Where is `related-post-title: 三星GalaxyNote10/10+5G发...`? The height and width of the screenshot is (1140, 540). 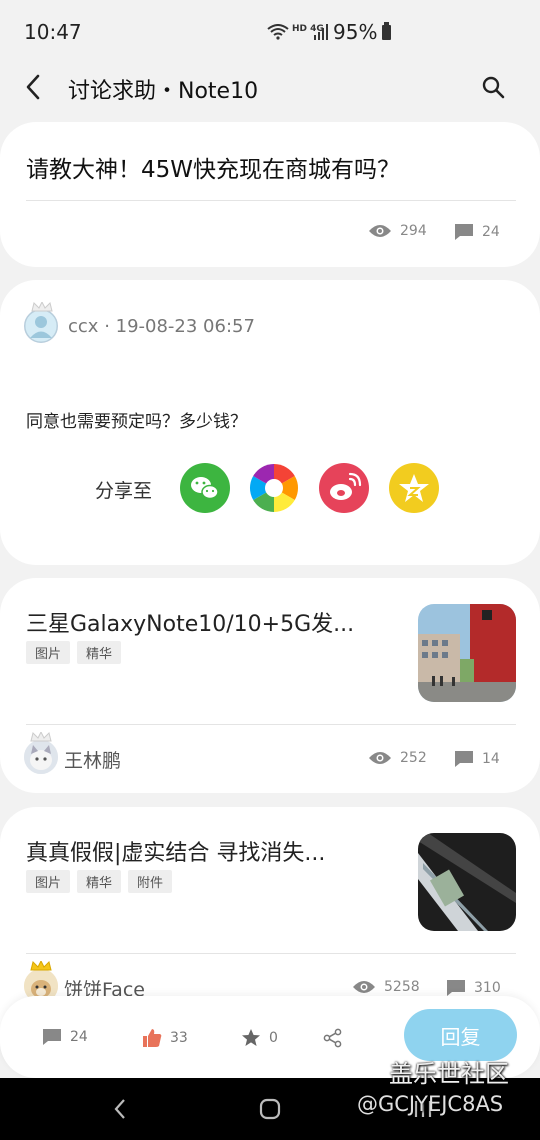
related-post-title: 三星GalaxyNote10/10+5G发... is located at coordinates (190, 622).